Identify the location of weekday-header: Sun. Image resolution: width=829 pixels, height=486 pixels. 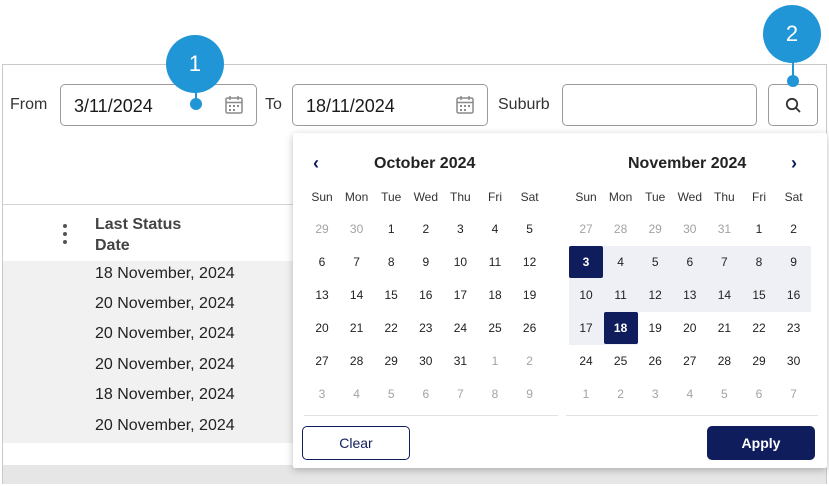
(586, 197).